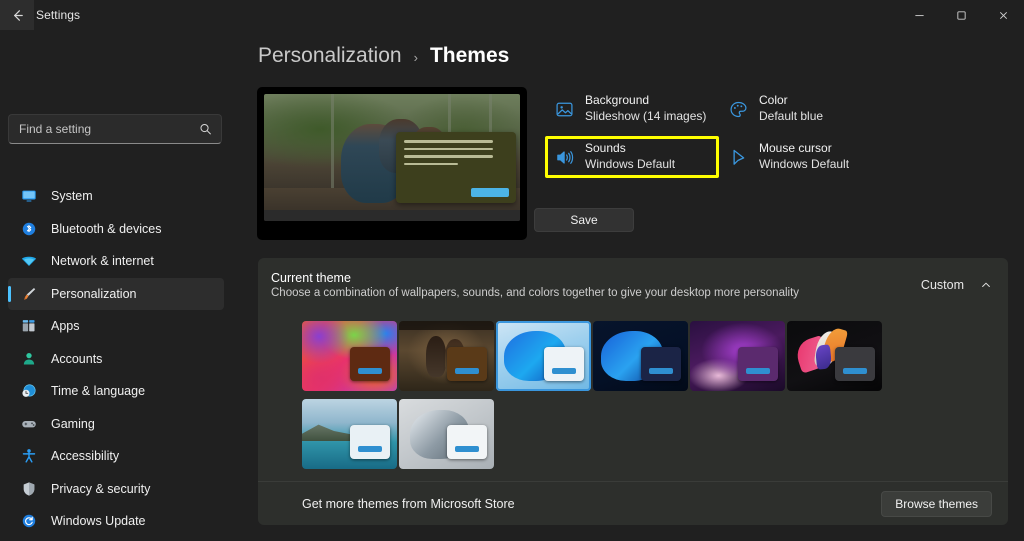  Describe the element at coordinates (72, 196) in the screenshot. I see `sidebar-item-label: System` at that location.